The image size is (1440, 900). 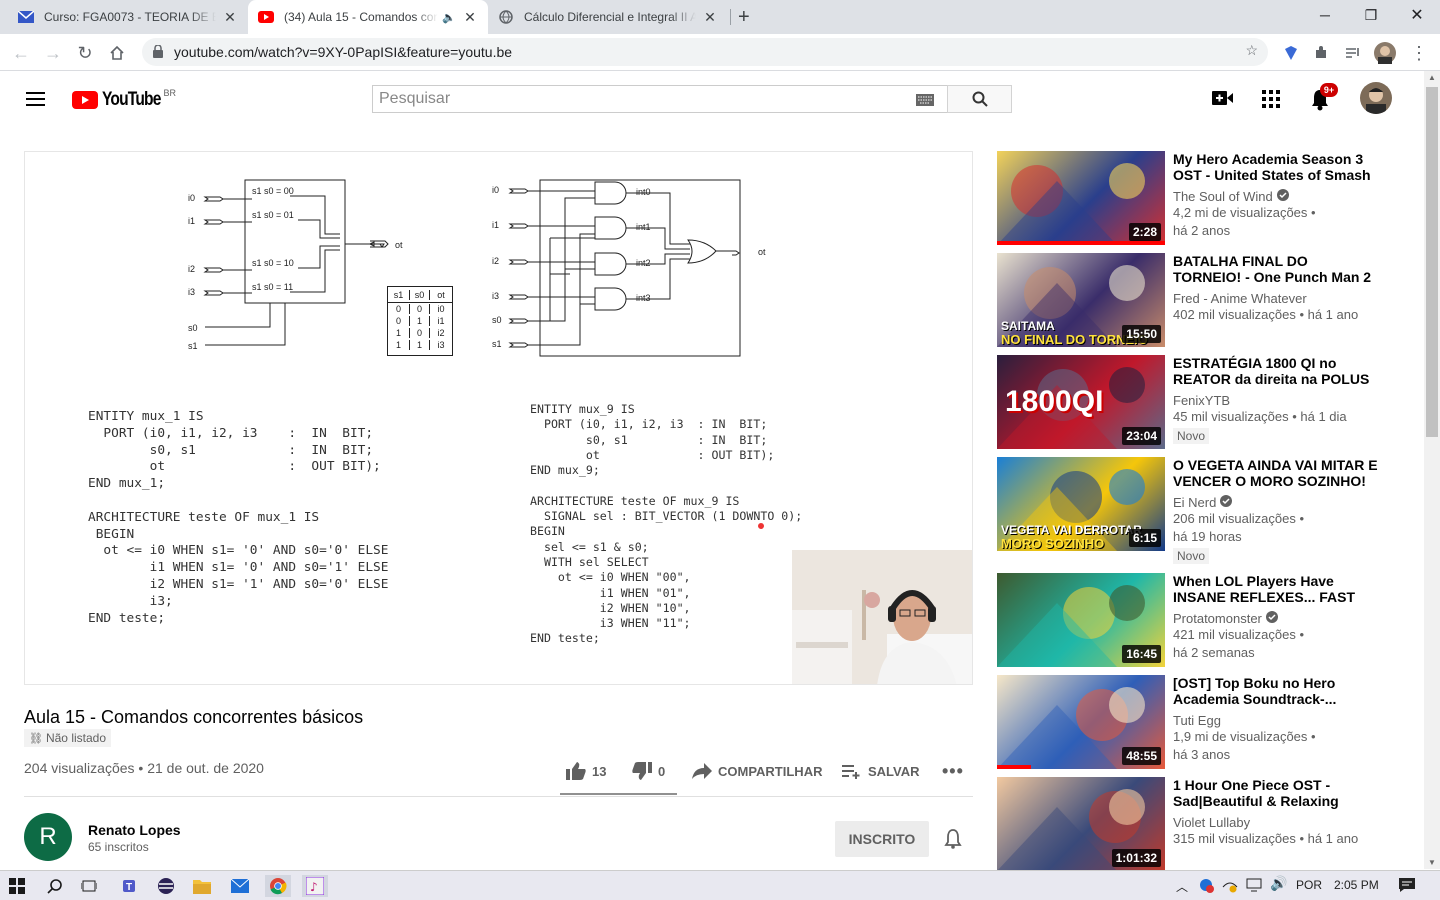 I want to click on browser-tab-calculo: Cálculo Diferencial e Integral II A ✕, so click(x=608, y=17).